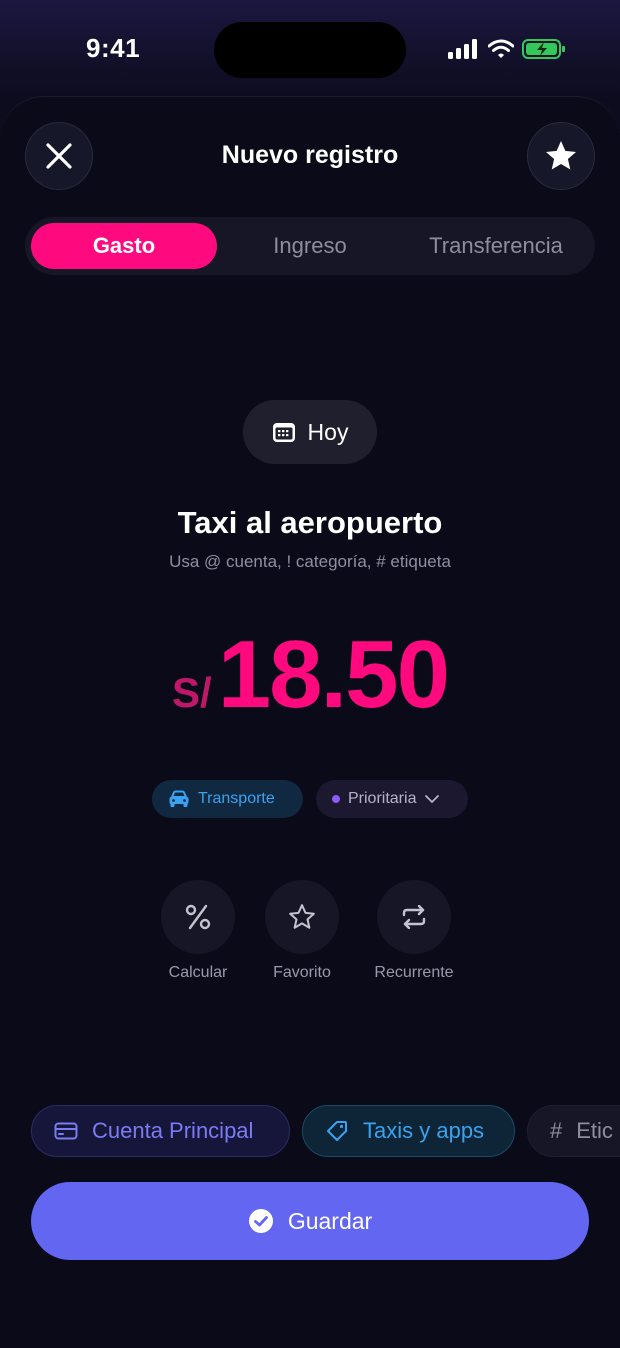  I want to click on subcategory-label: Taxis y apps, so click(424, 1130).